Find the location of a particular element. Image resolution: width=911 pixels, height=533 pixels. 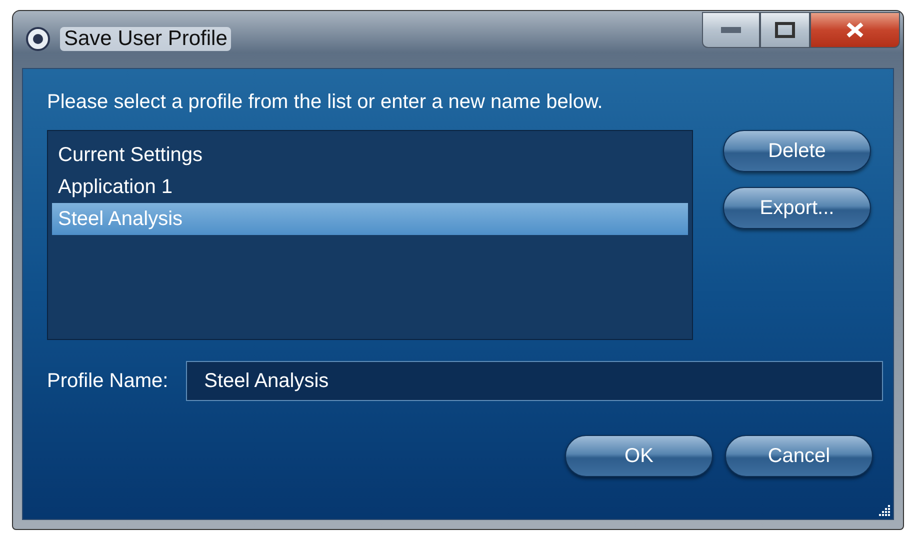

profile-list-item: Application 1 is located at coordinates (370, 187).